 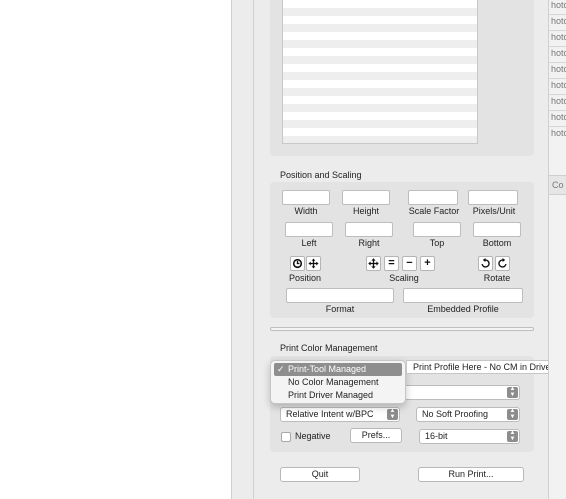 I want to click on checkmark-icon: ✓, so click(x=281, y=369).